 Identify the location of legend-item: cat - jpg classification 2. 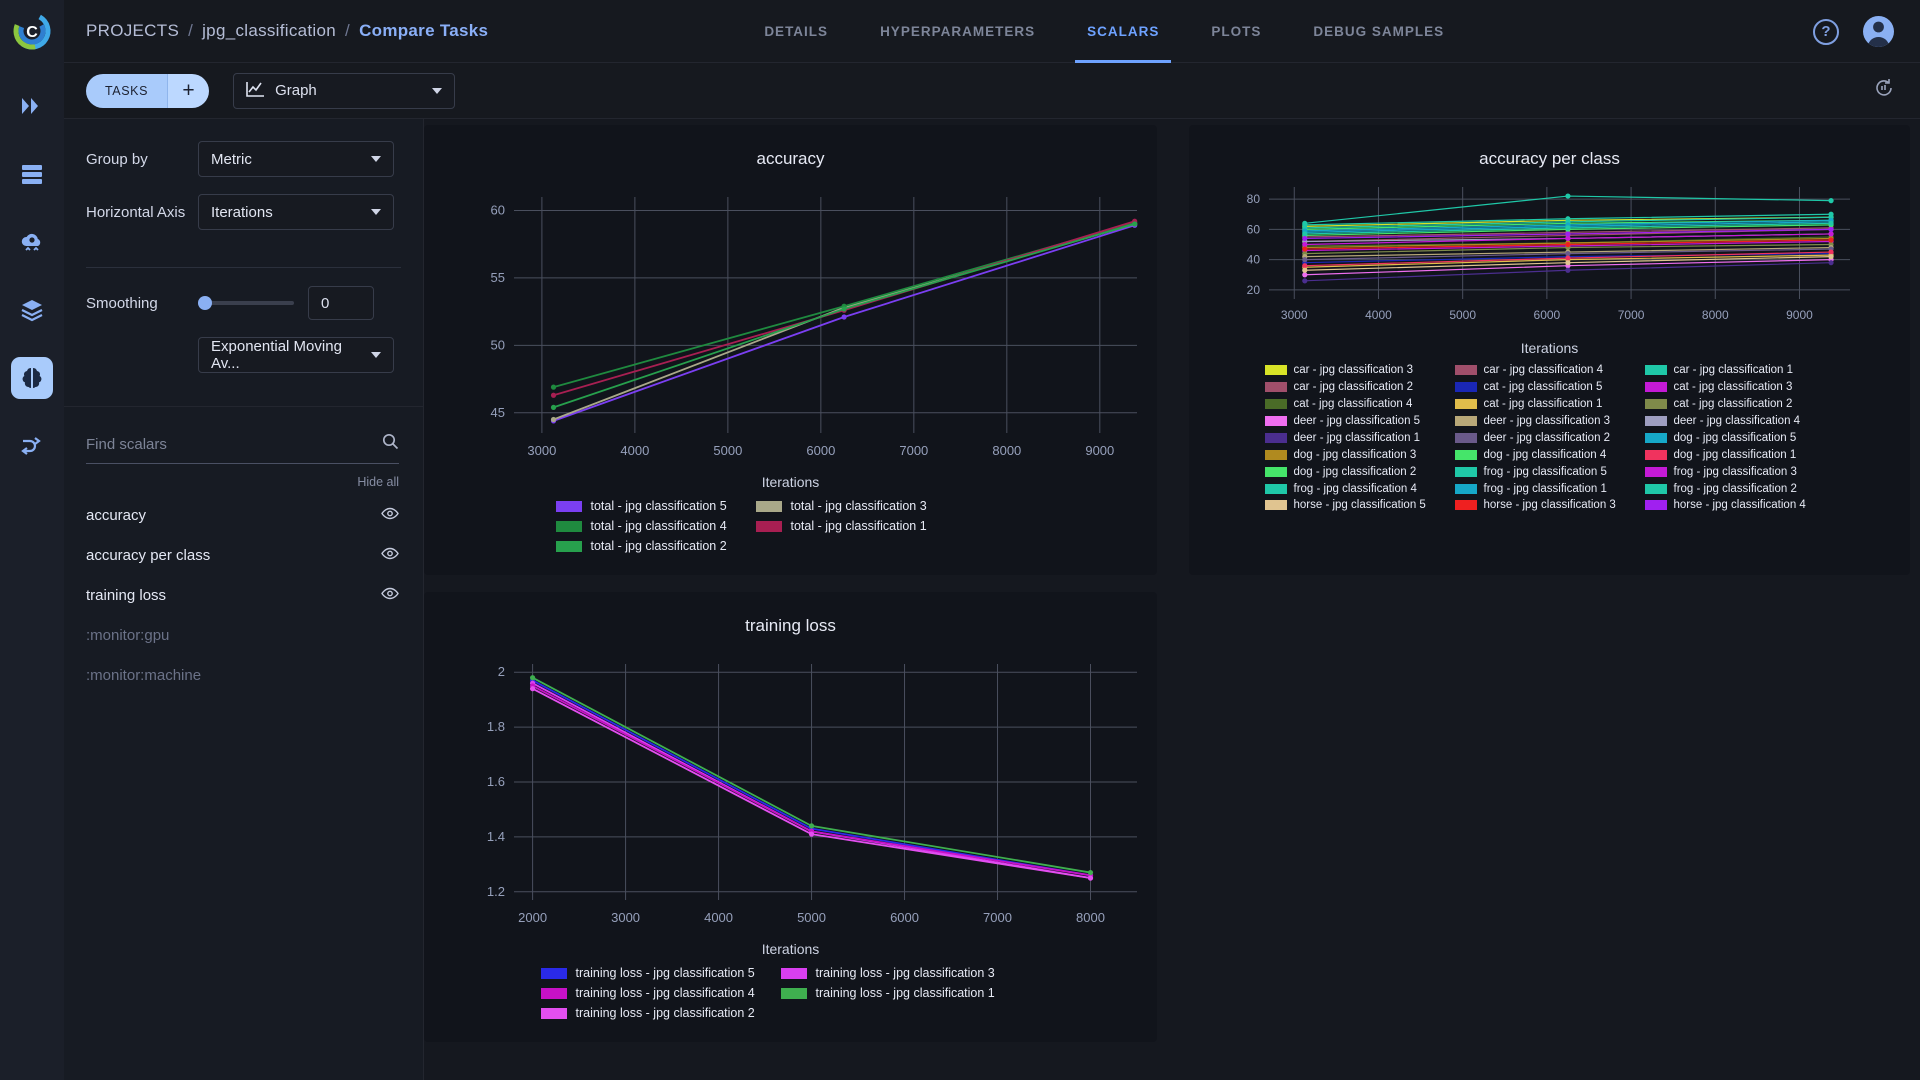
(1739, 404).